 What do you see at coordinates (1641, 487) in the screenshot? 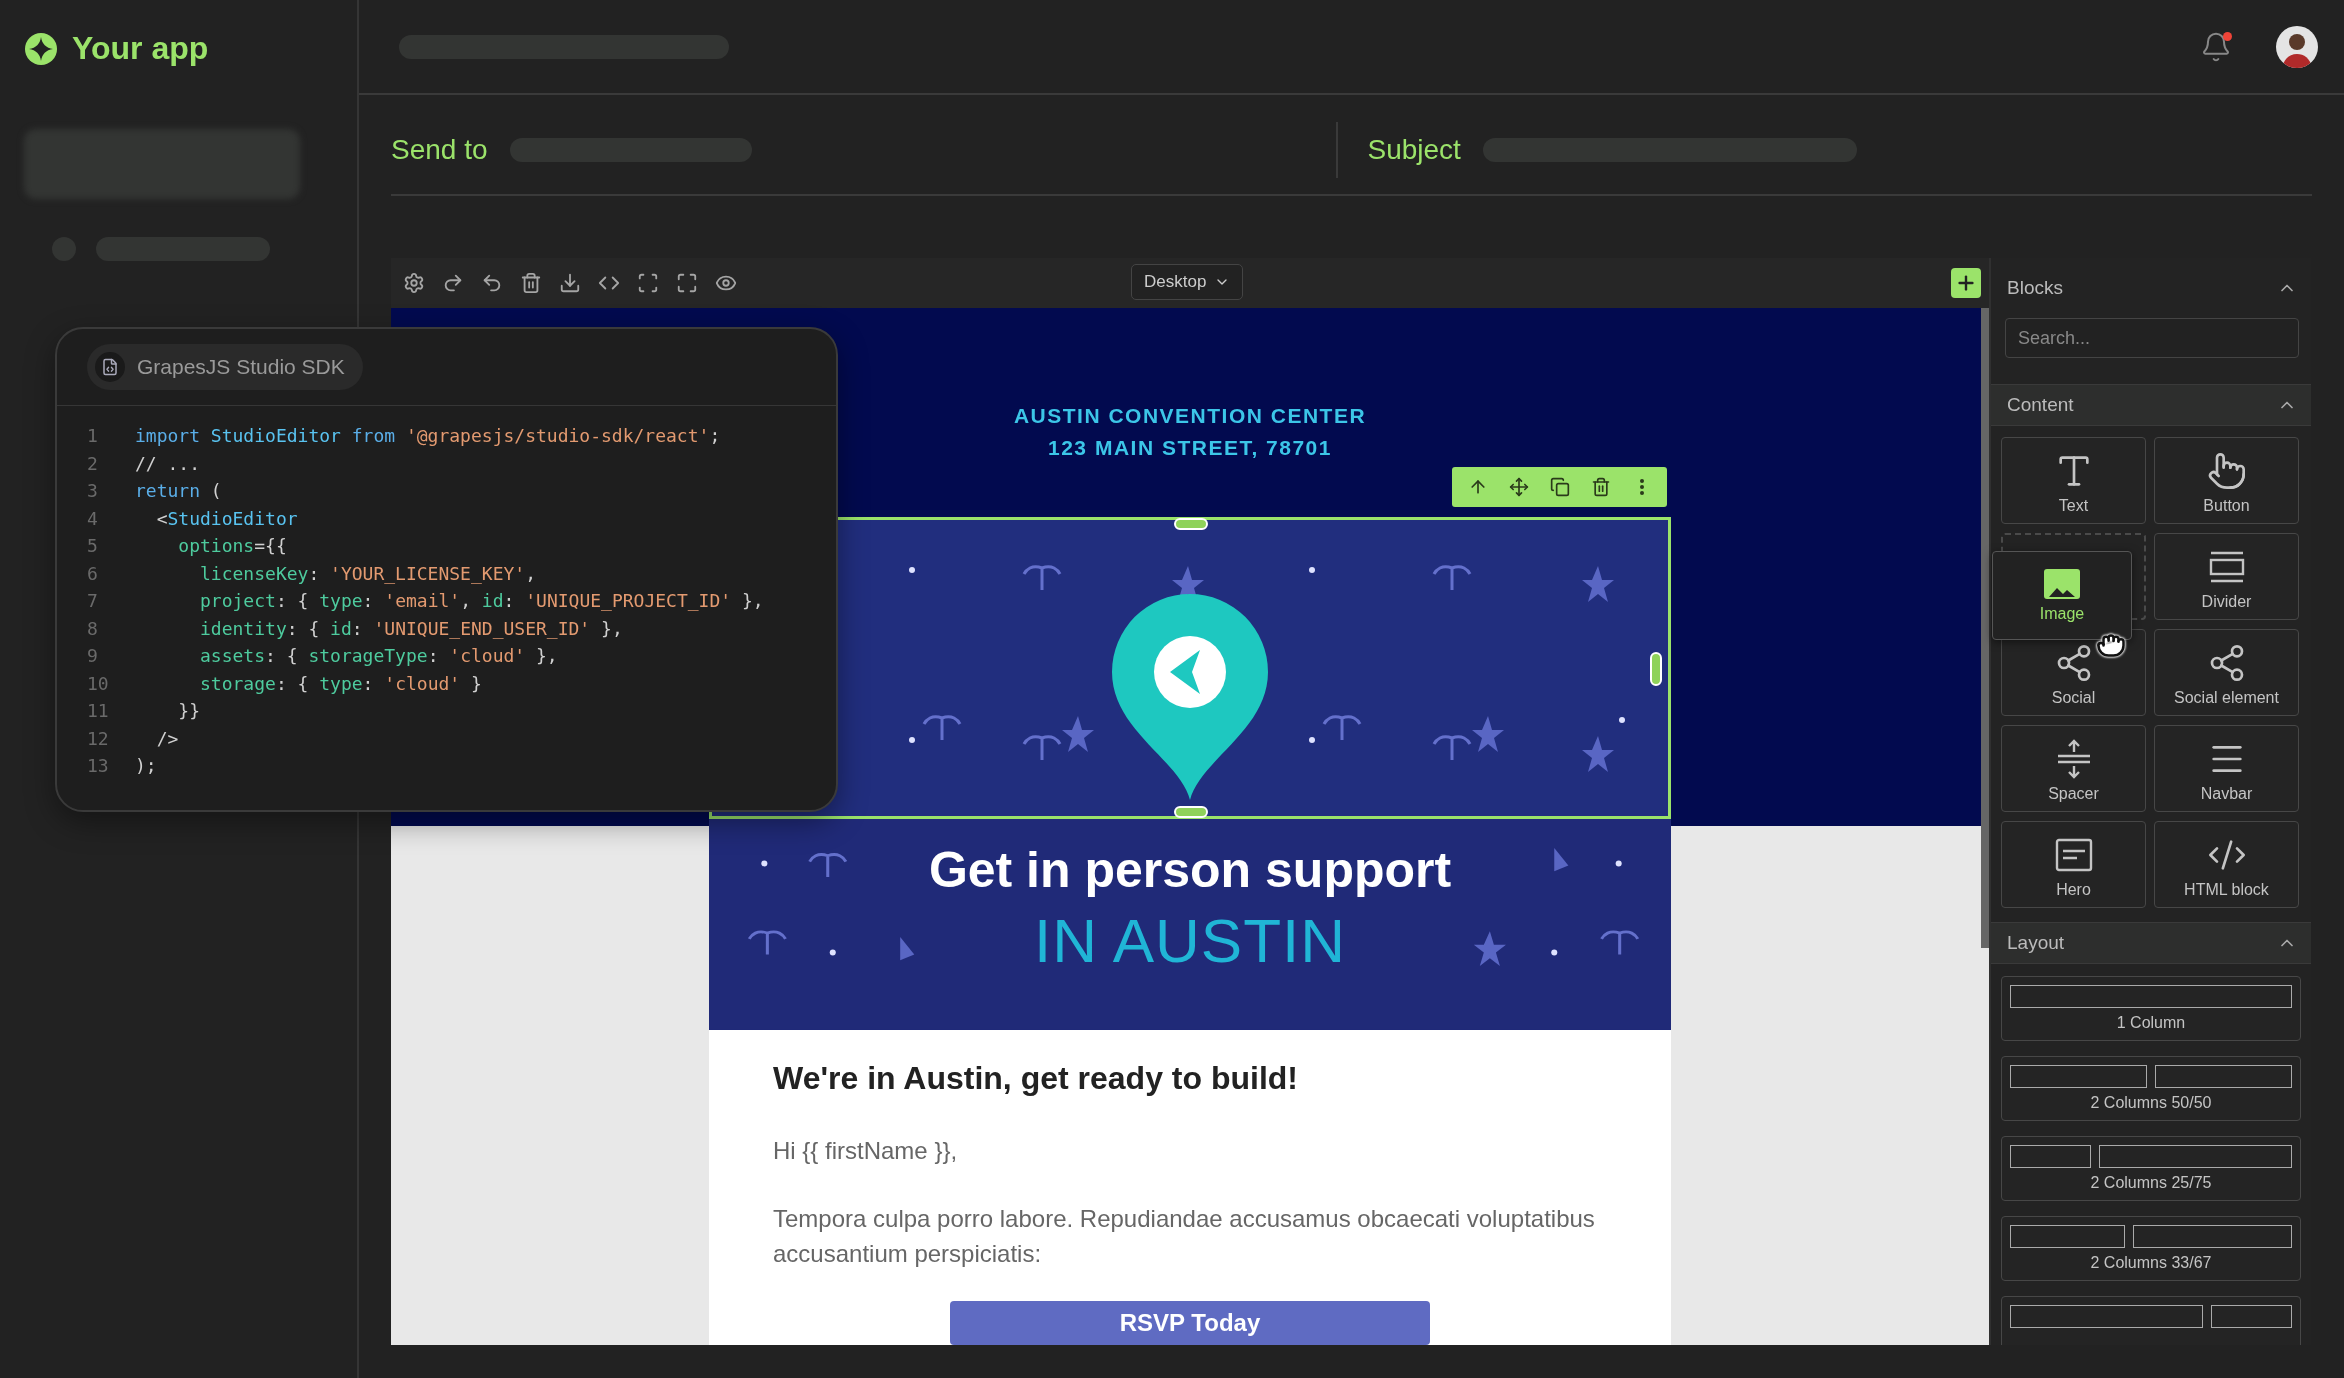
I see `more-icon` at bounding box center [1641, 487].